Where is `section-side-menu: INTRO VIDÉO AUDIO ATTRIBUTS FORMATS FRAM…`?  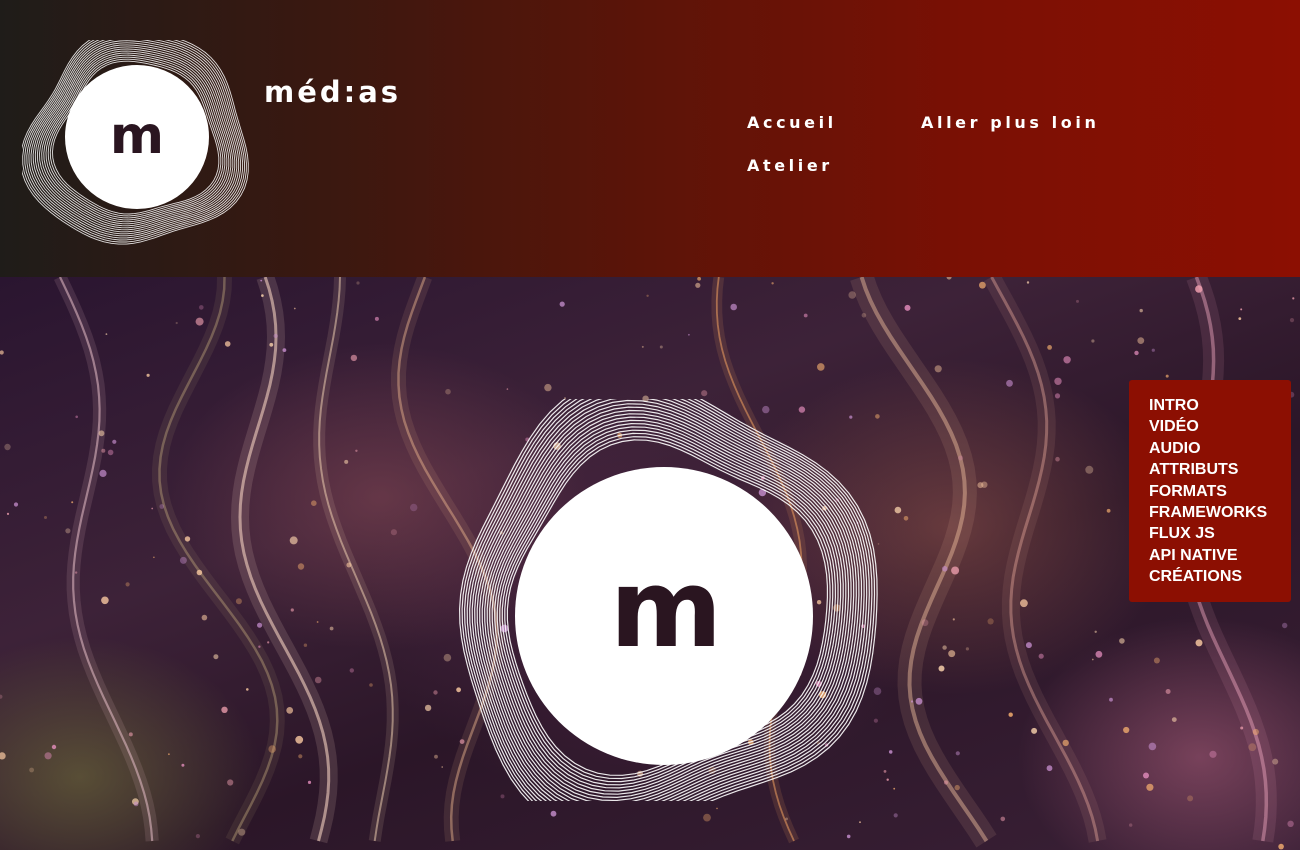 section-side-menu: INTRO VIDÉO AUDIO ATTRIBUTS FORMATS FRAM… is located at coordinates (1210, 491).